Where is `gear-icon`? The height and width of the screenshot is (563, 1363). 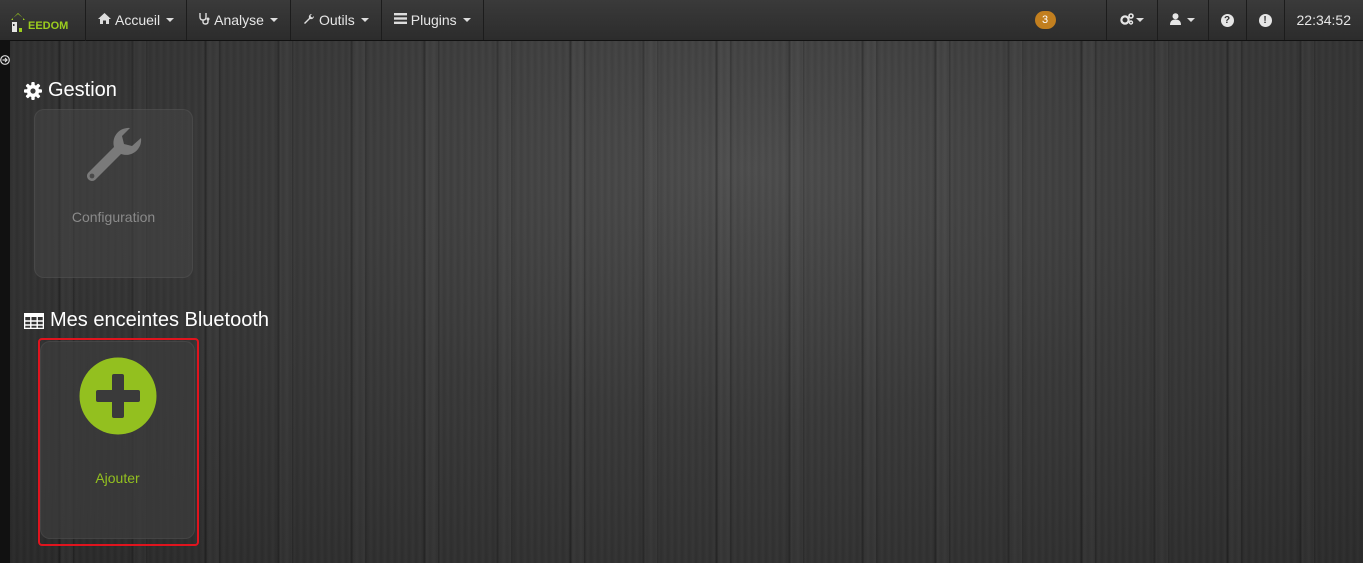
gear-icon is located at coordinates (33, 90).